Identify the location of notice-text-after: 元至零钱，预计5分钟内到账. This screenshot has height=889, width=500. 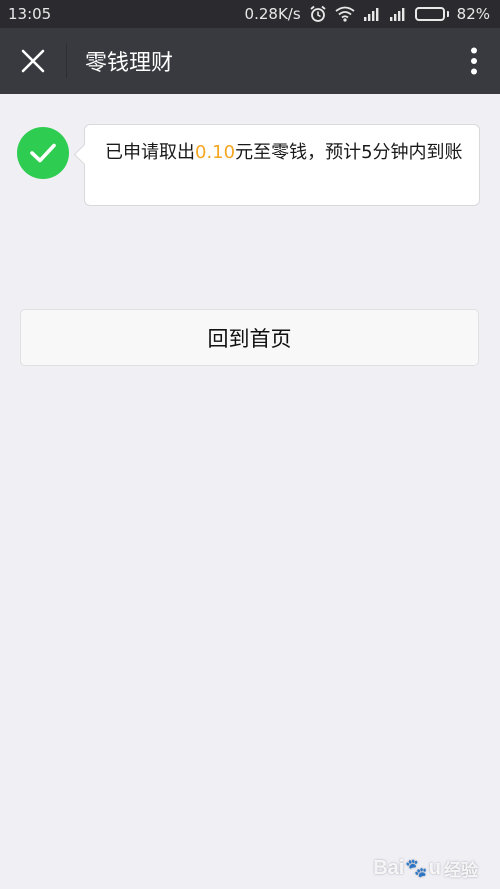
(349, 152).